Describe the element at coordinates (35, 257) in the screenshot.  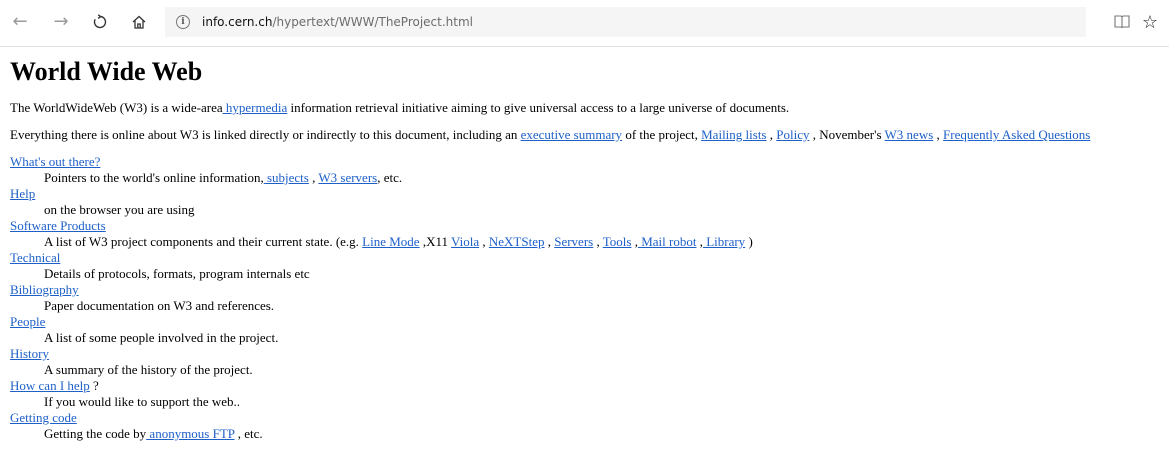
I see `technical-link: Technical` at that location.